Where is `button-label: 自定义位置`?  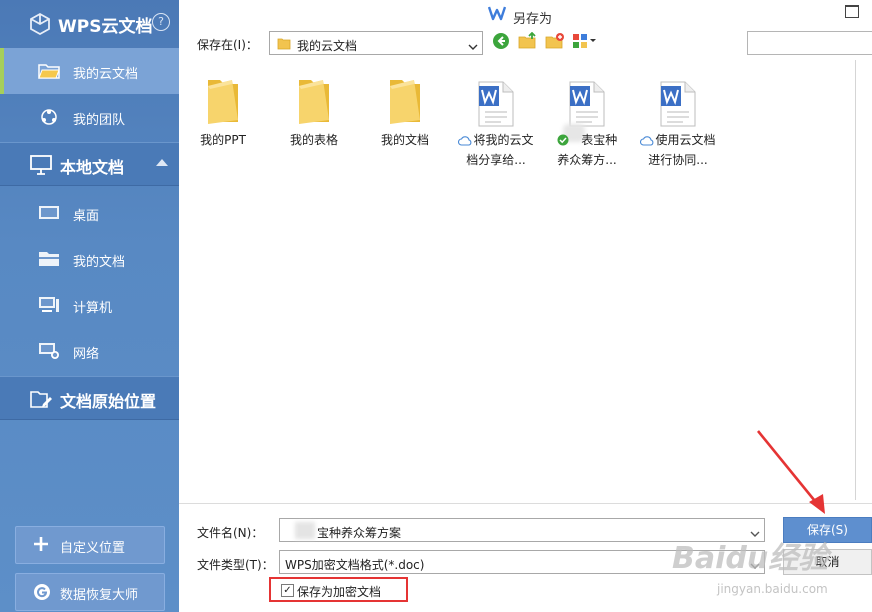
button-label: 自定义位置 is located at coordinates (93, 548).